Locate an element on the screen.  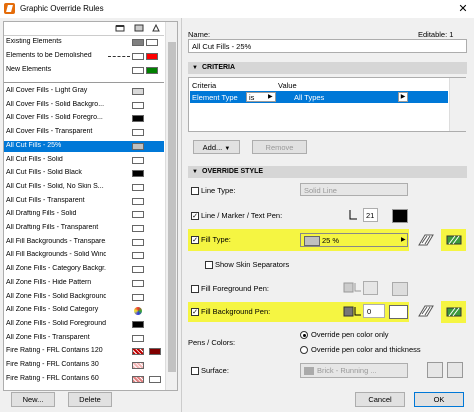
line-type-checkbox is located at coordinates (195, 191).